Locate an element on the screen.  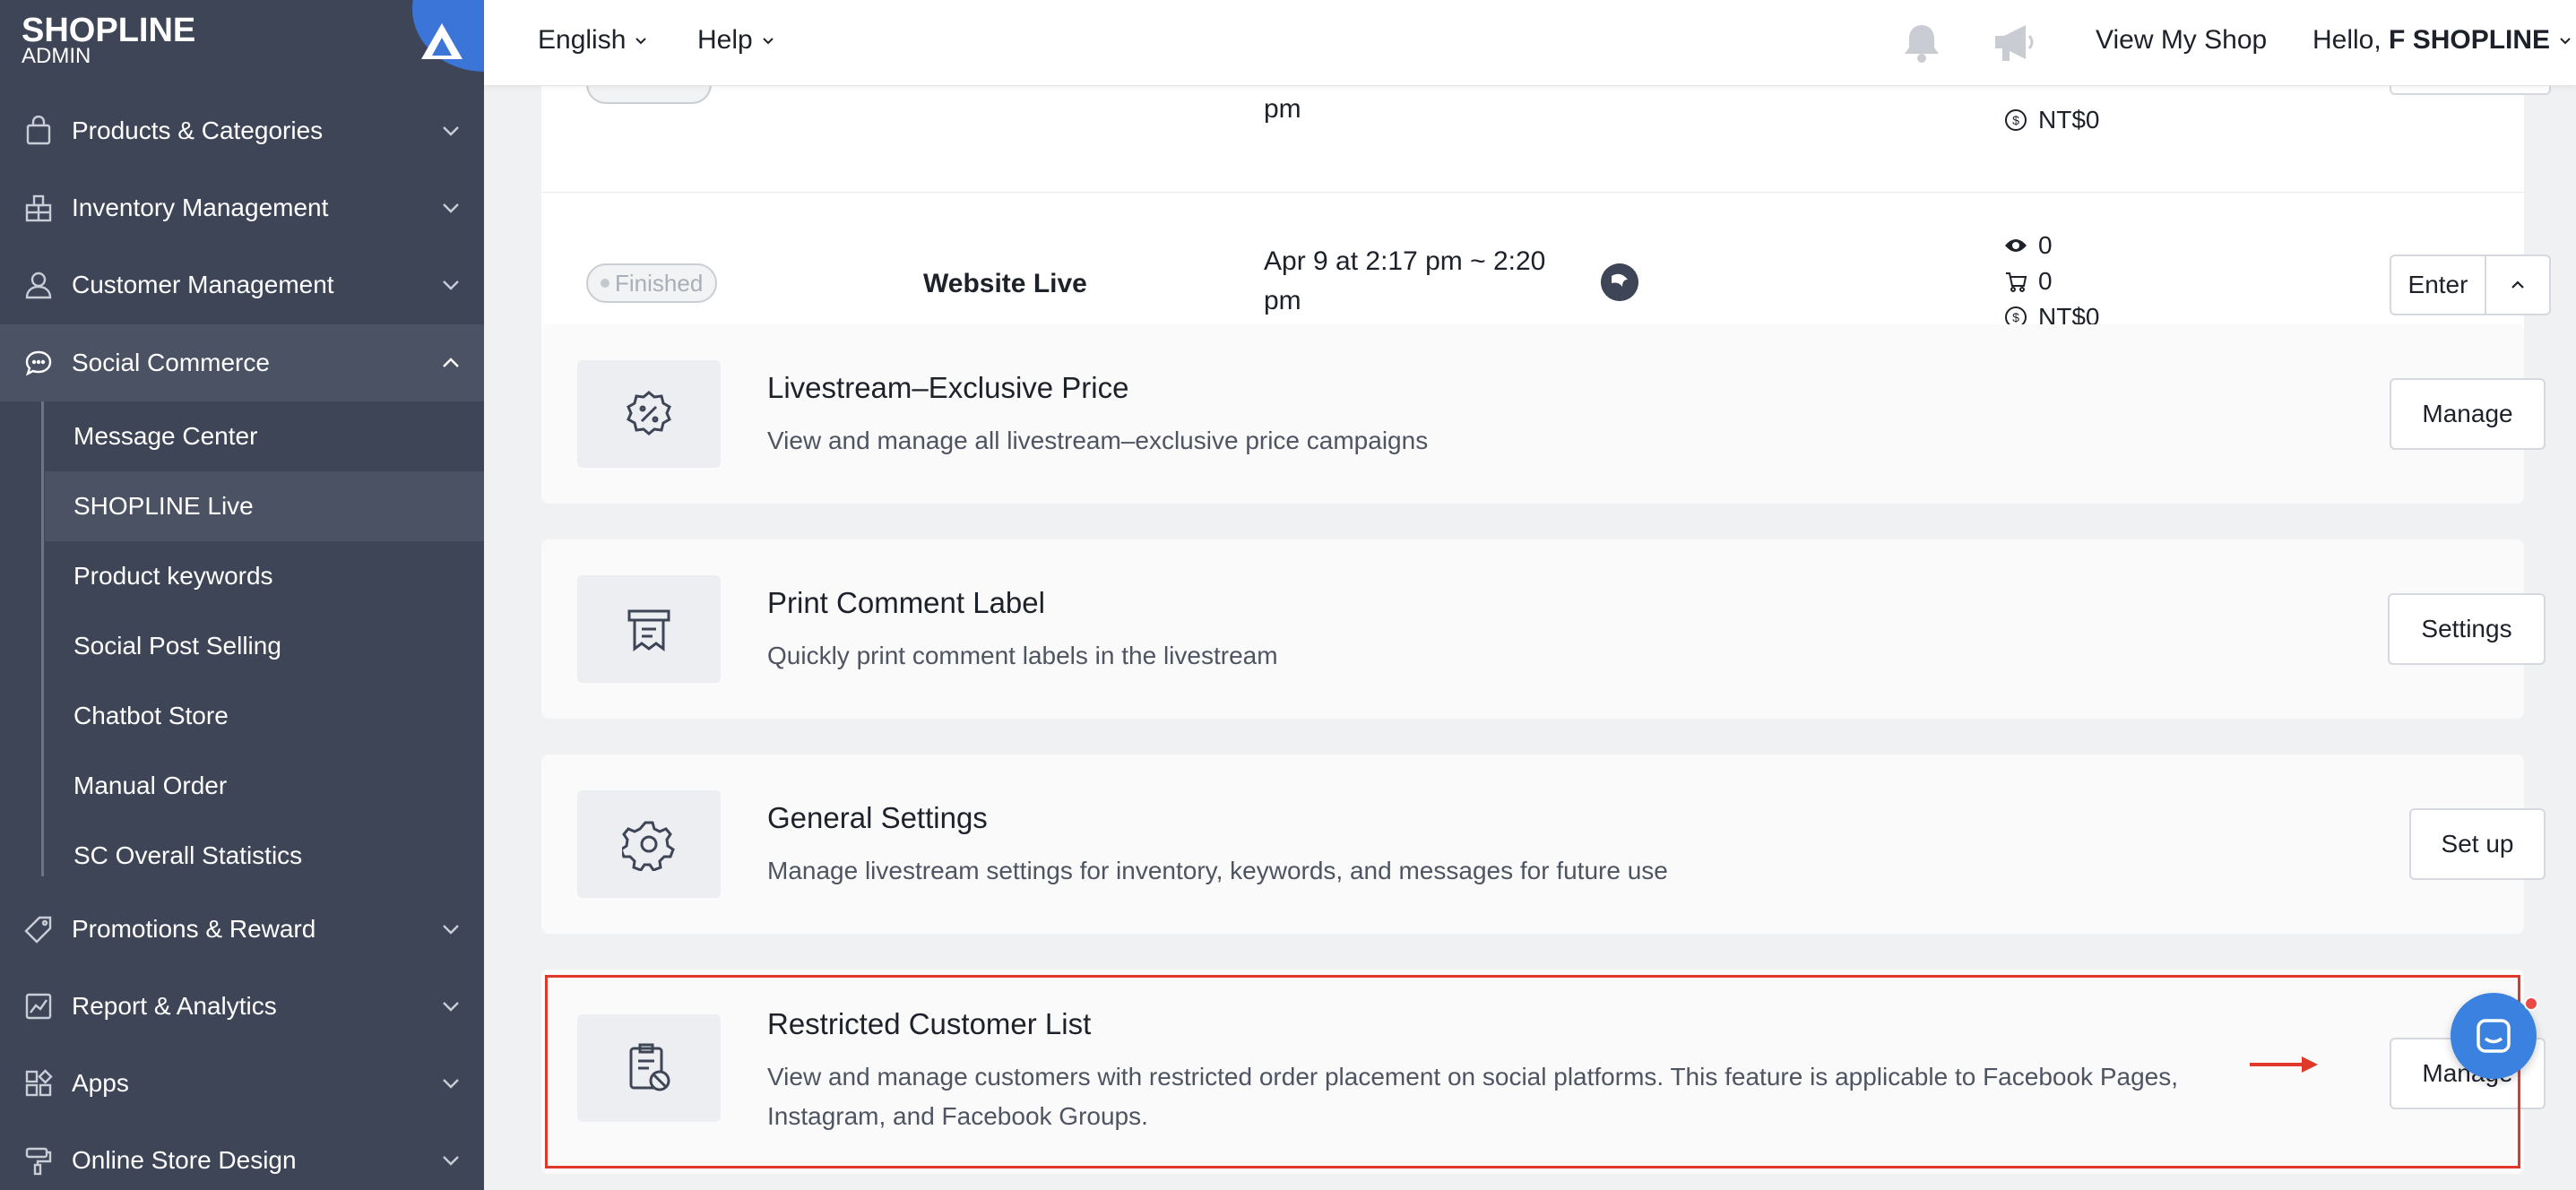
sidebar-item-apps: Apps is located at coordinates (242, 1084).